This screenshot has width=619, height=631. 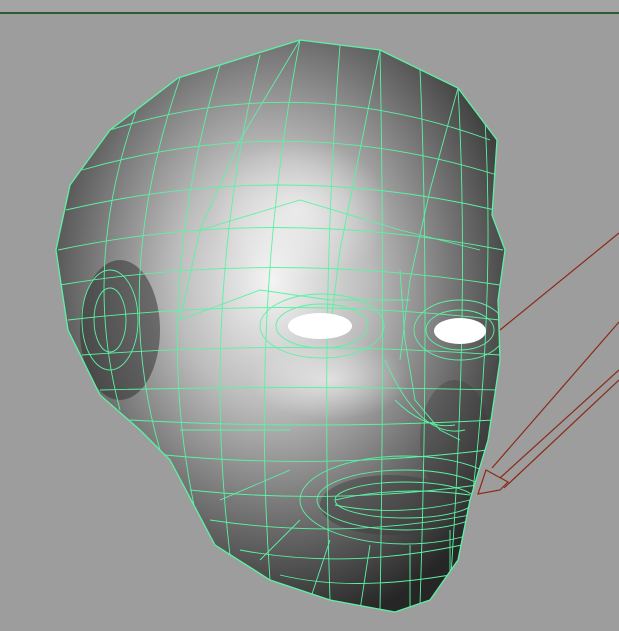 I want to click on right-eye, so click(x=460, y=331).